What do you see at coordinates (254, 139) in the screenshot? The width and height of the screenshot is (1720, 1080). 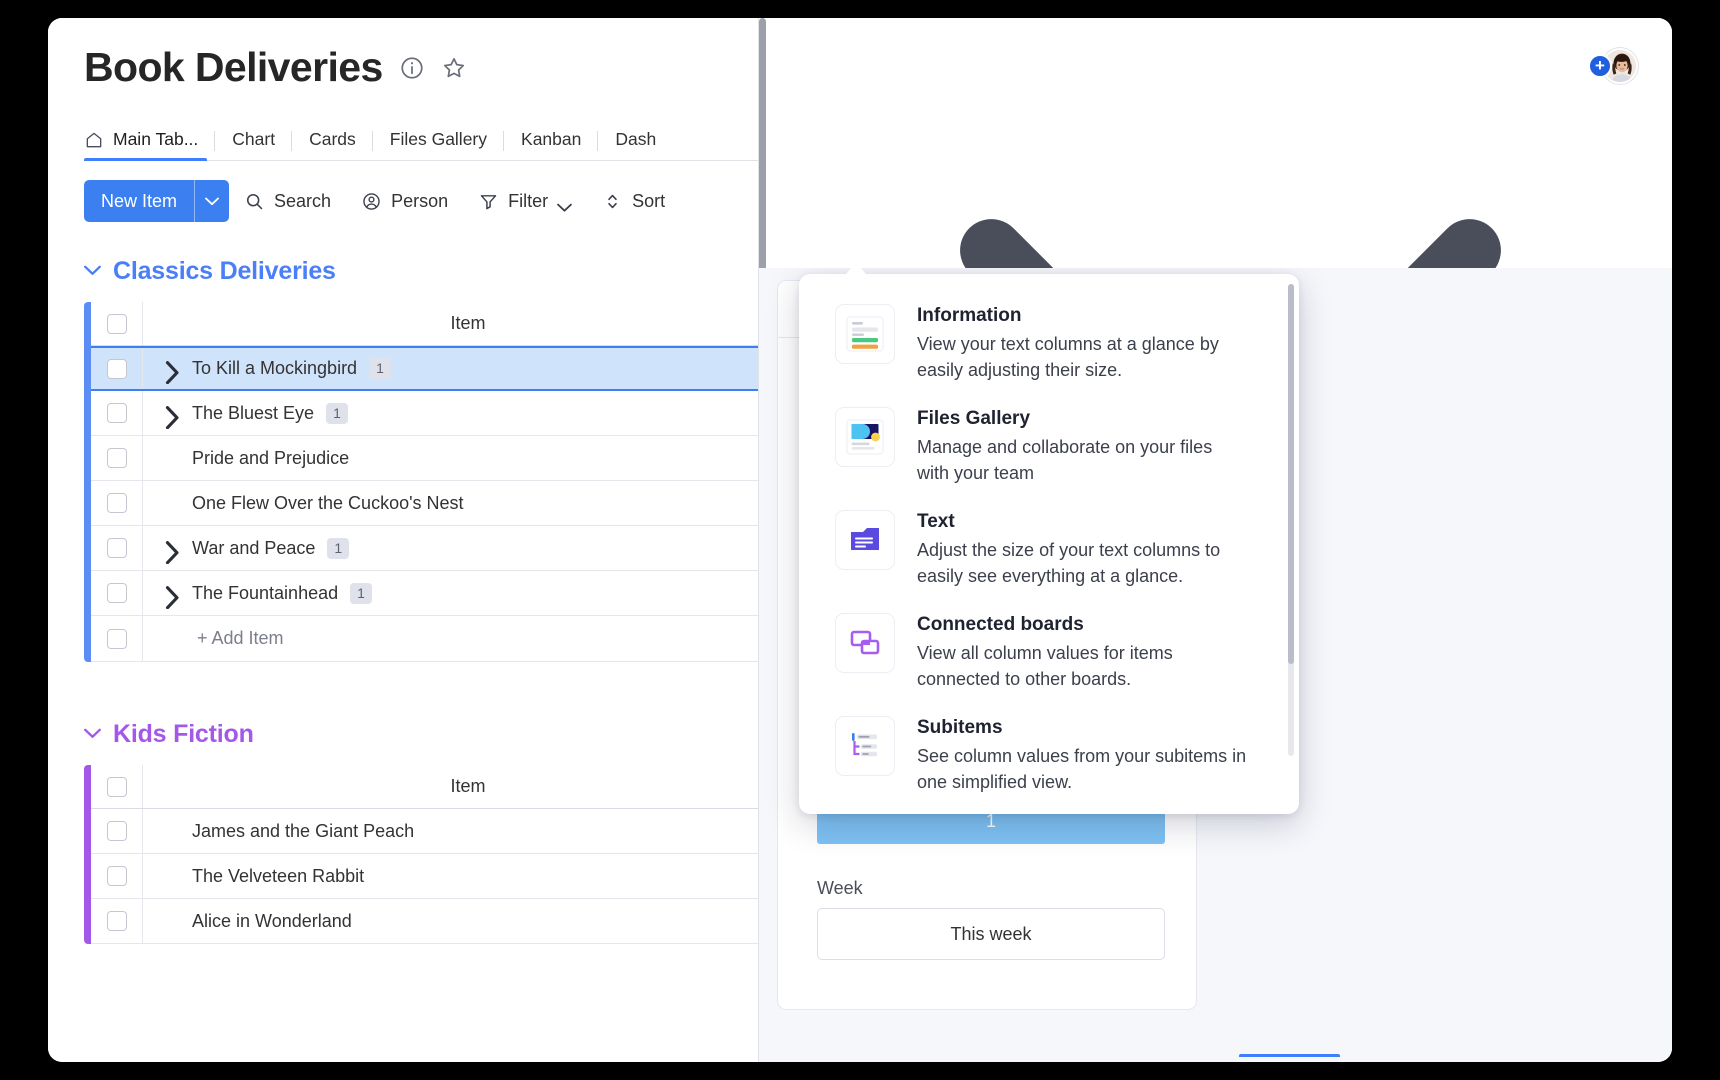 I see `tab-label: Chart` at bounding box center [254, 139].